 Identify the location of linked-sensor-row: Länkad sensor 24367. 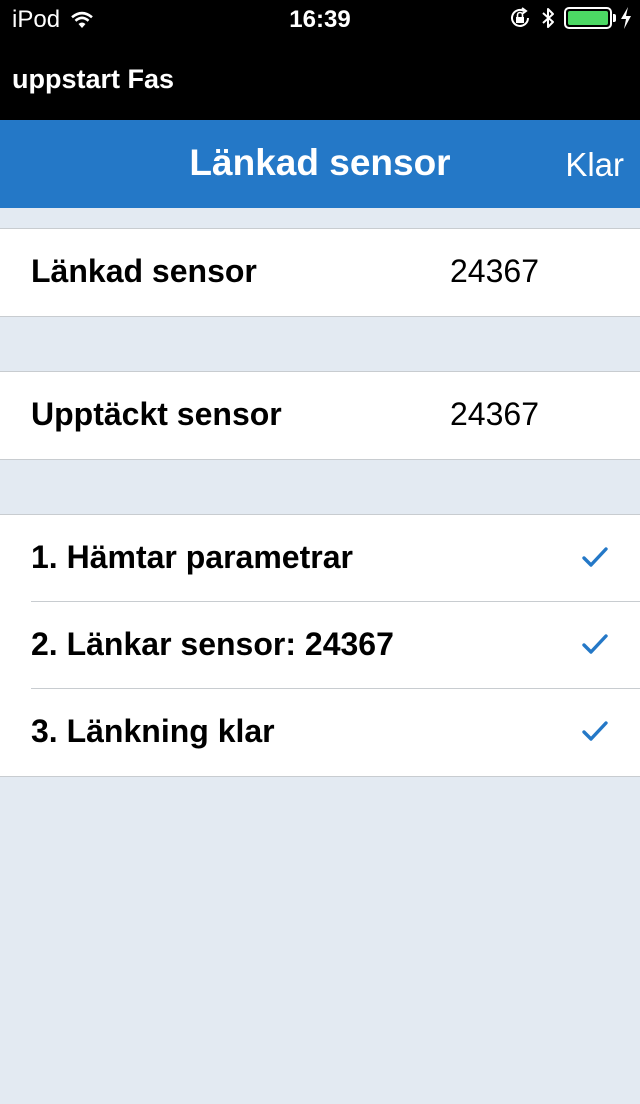
(320, 272).